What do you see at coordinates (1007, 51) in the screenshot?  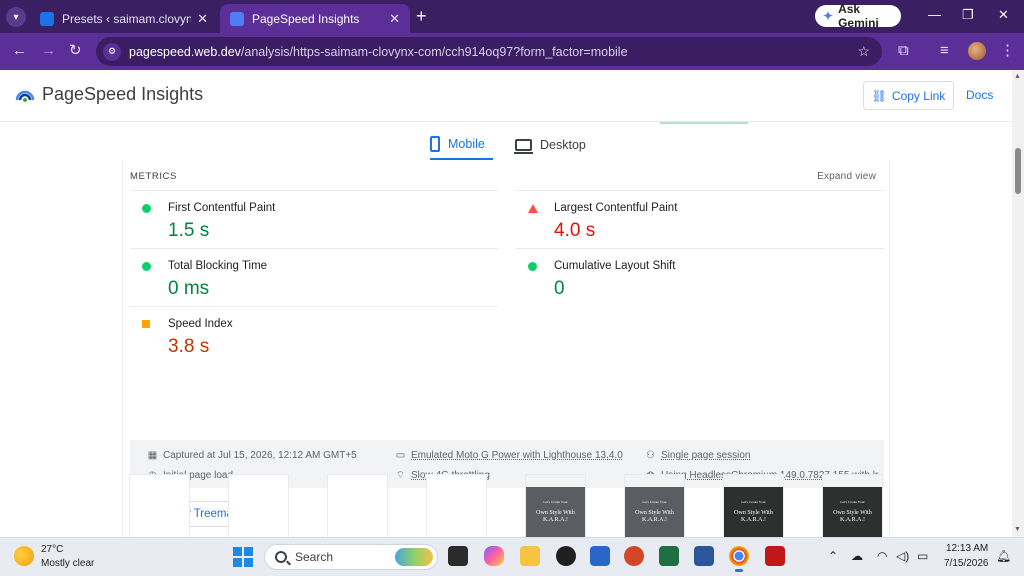 I see `chrome-menu-icon: ⋮` at bounding box center [1007, 51].